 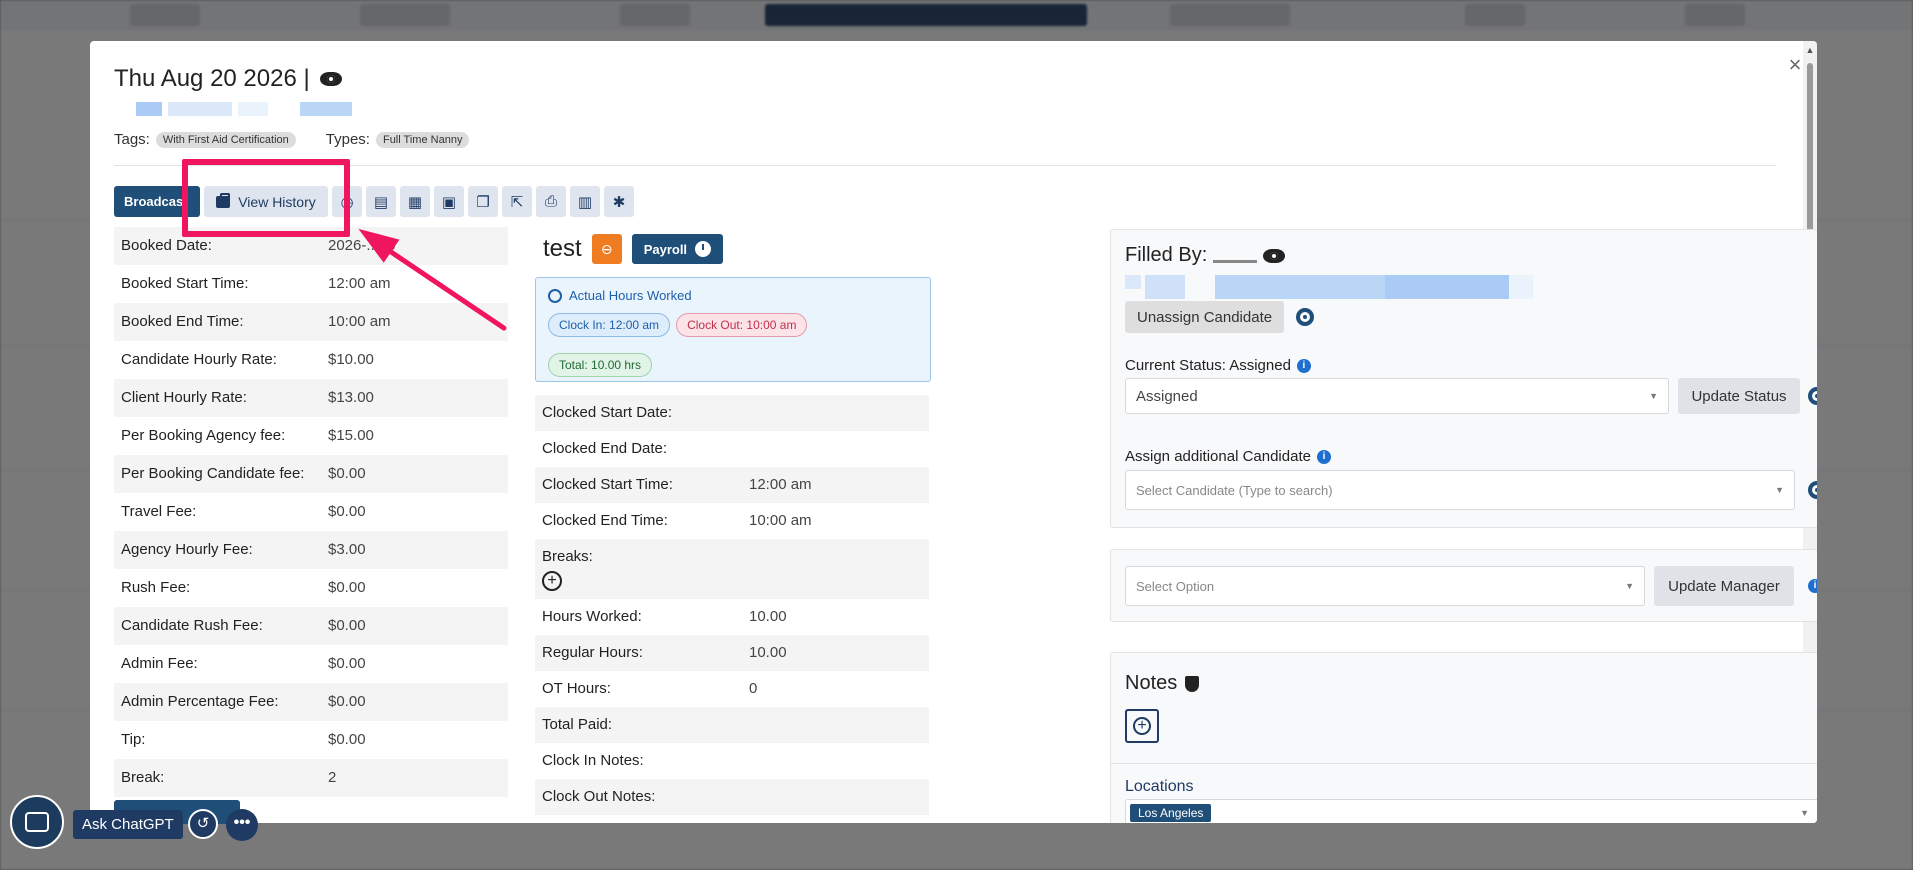 I want to click on add-note-button: +, so click(x=1142, y=726).